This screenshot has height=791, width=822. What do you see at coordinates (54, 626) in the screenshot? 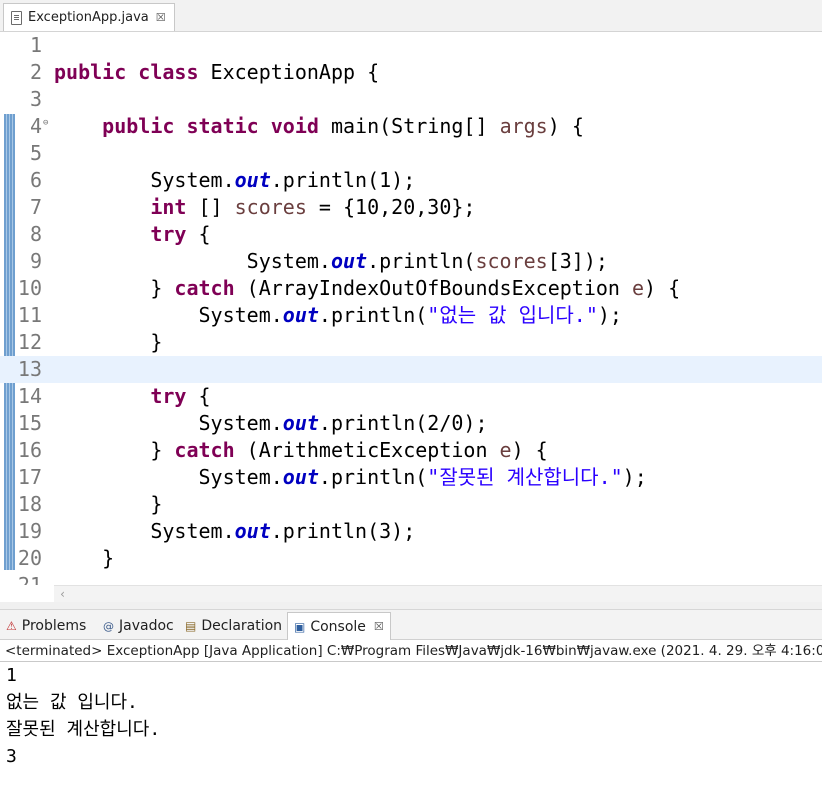
I see `tab-problems-label: Problems` at bounding box center [54, 626].